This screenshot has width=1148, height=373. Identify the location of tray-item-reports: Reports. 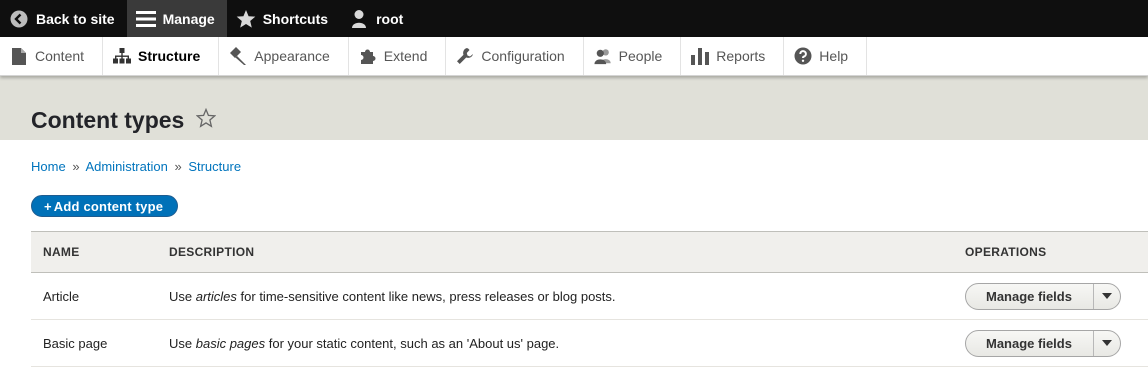
(733, 56).